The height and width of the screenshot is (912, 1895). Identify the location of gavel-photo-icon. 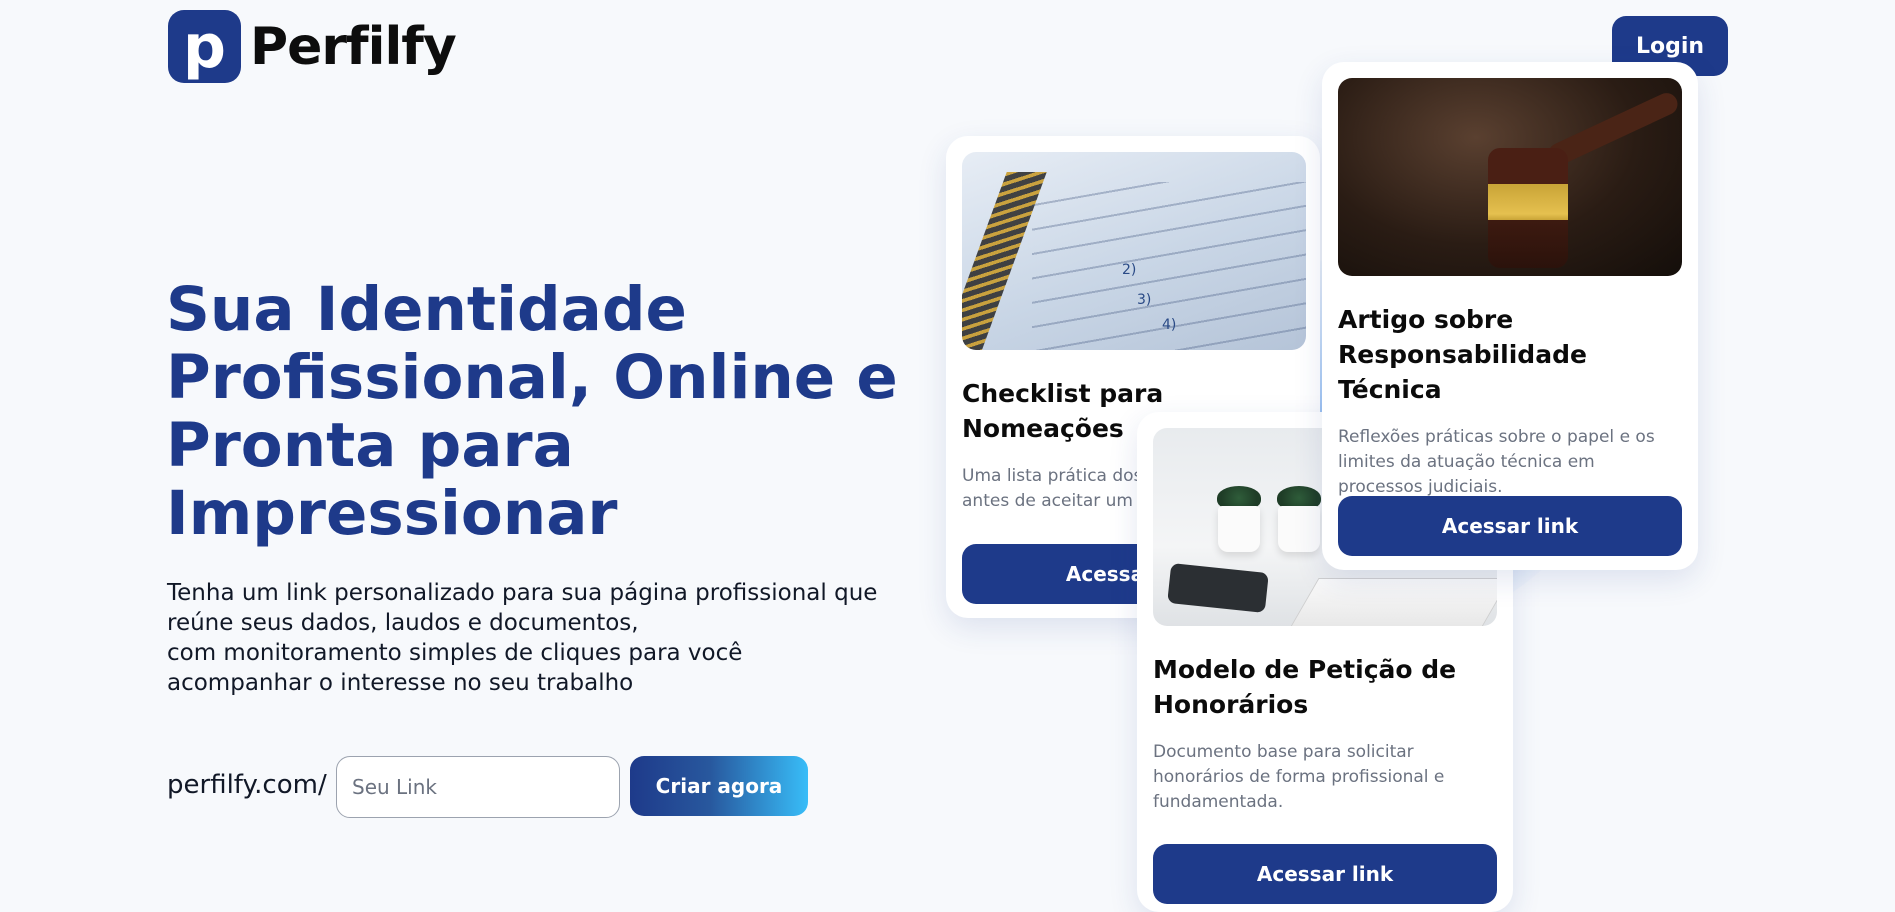
(1510, 177).